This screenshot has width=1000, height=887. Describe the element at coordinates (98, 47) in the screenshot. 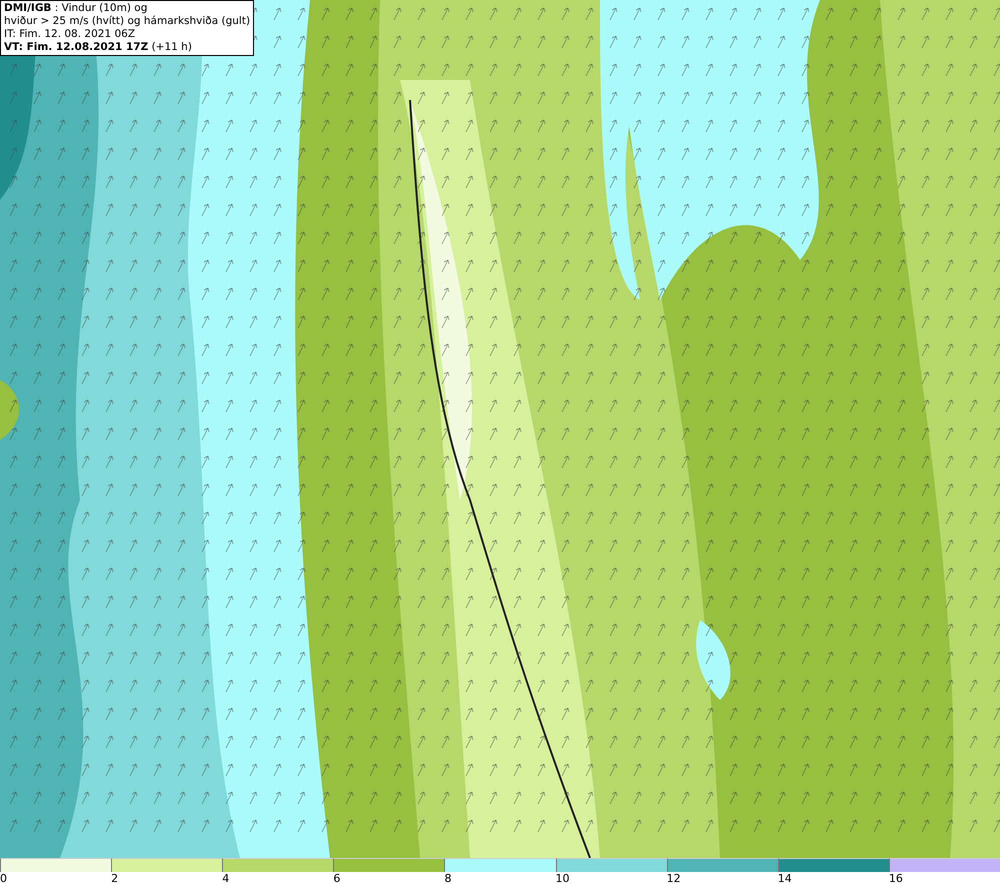

I see `header-text: VT: Fim. 12.08.2021 17Z (+11 h)` at that location.